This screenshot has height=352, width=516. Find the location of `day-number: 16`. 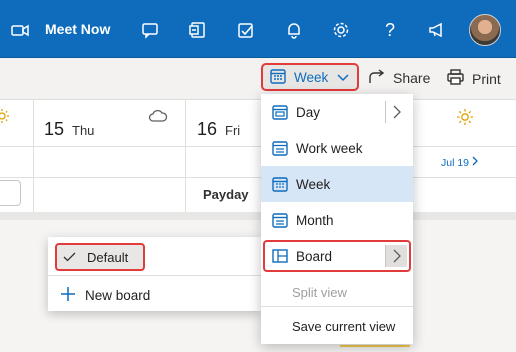

day-number: 16 is located at coordinates (207, 129).